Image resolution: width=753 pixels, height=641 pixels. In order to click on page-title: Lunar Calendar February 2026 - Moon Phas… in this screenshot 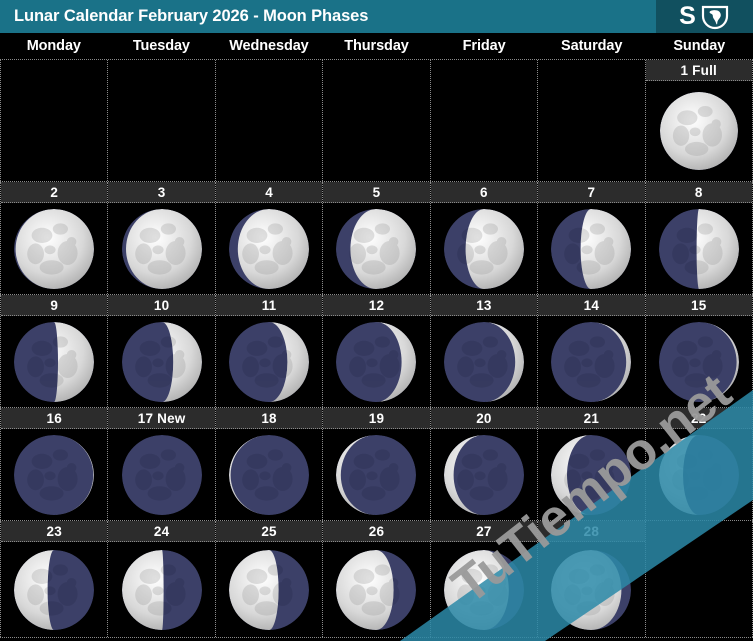, I will do `click(191, 16)`.